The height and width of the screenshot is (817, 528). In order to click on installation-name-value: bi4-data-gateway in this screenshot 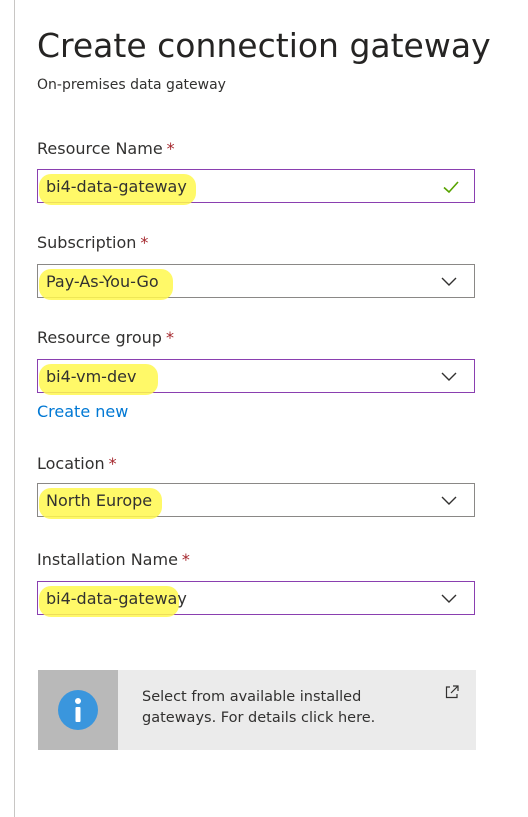, I will do `click(113, 601)`.